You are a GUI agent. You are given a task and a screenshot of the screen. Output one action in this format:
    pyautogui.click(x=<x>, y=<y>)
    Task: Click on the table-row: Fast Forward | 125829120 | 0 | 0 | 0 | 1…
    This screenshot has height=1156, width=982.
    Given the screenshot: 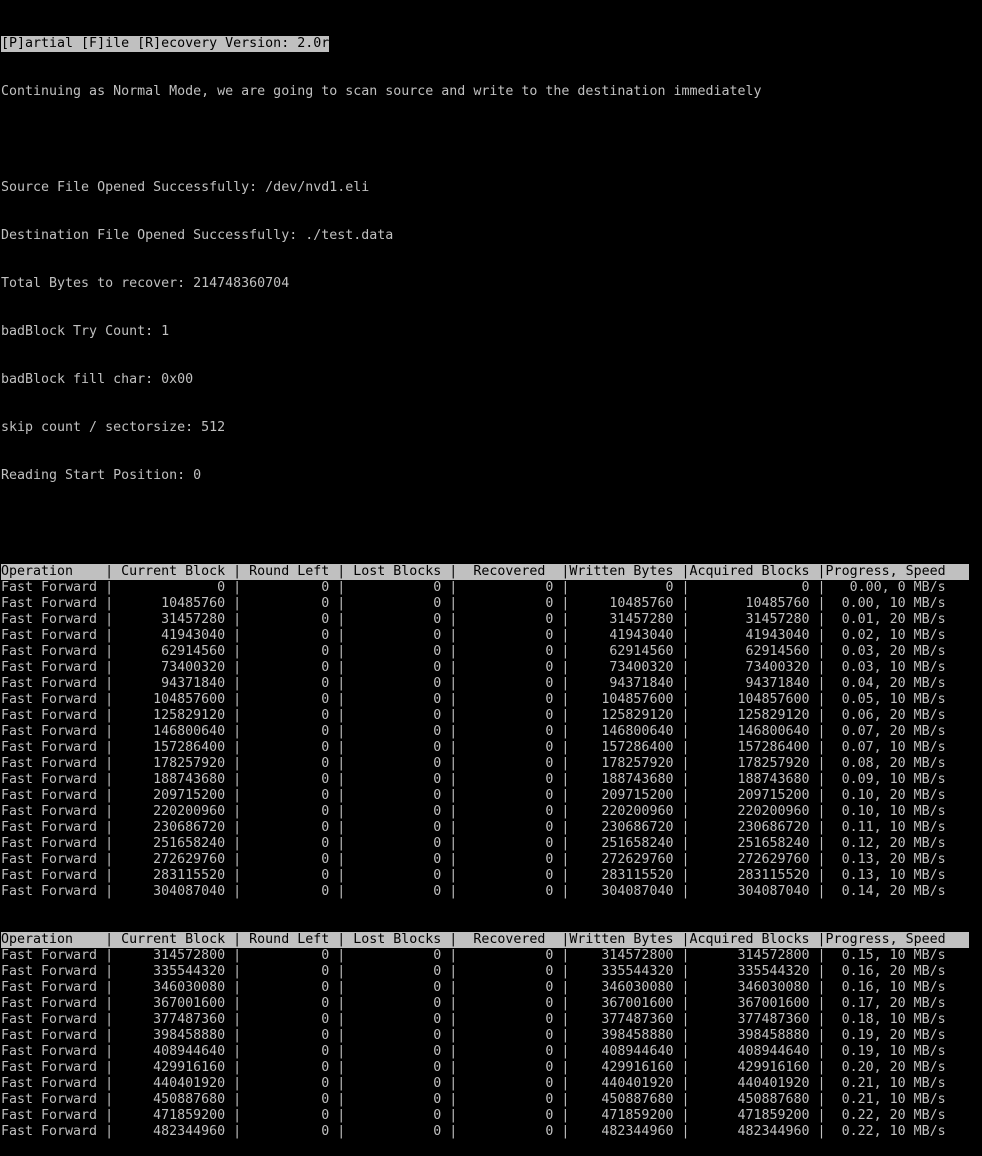 What is the action you would take?
    pyautogui.click(x=477, y=715)
    